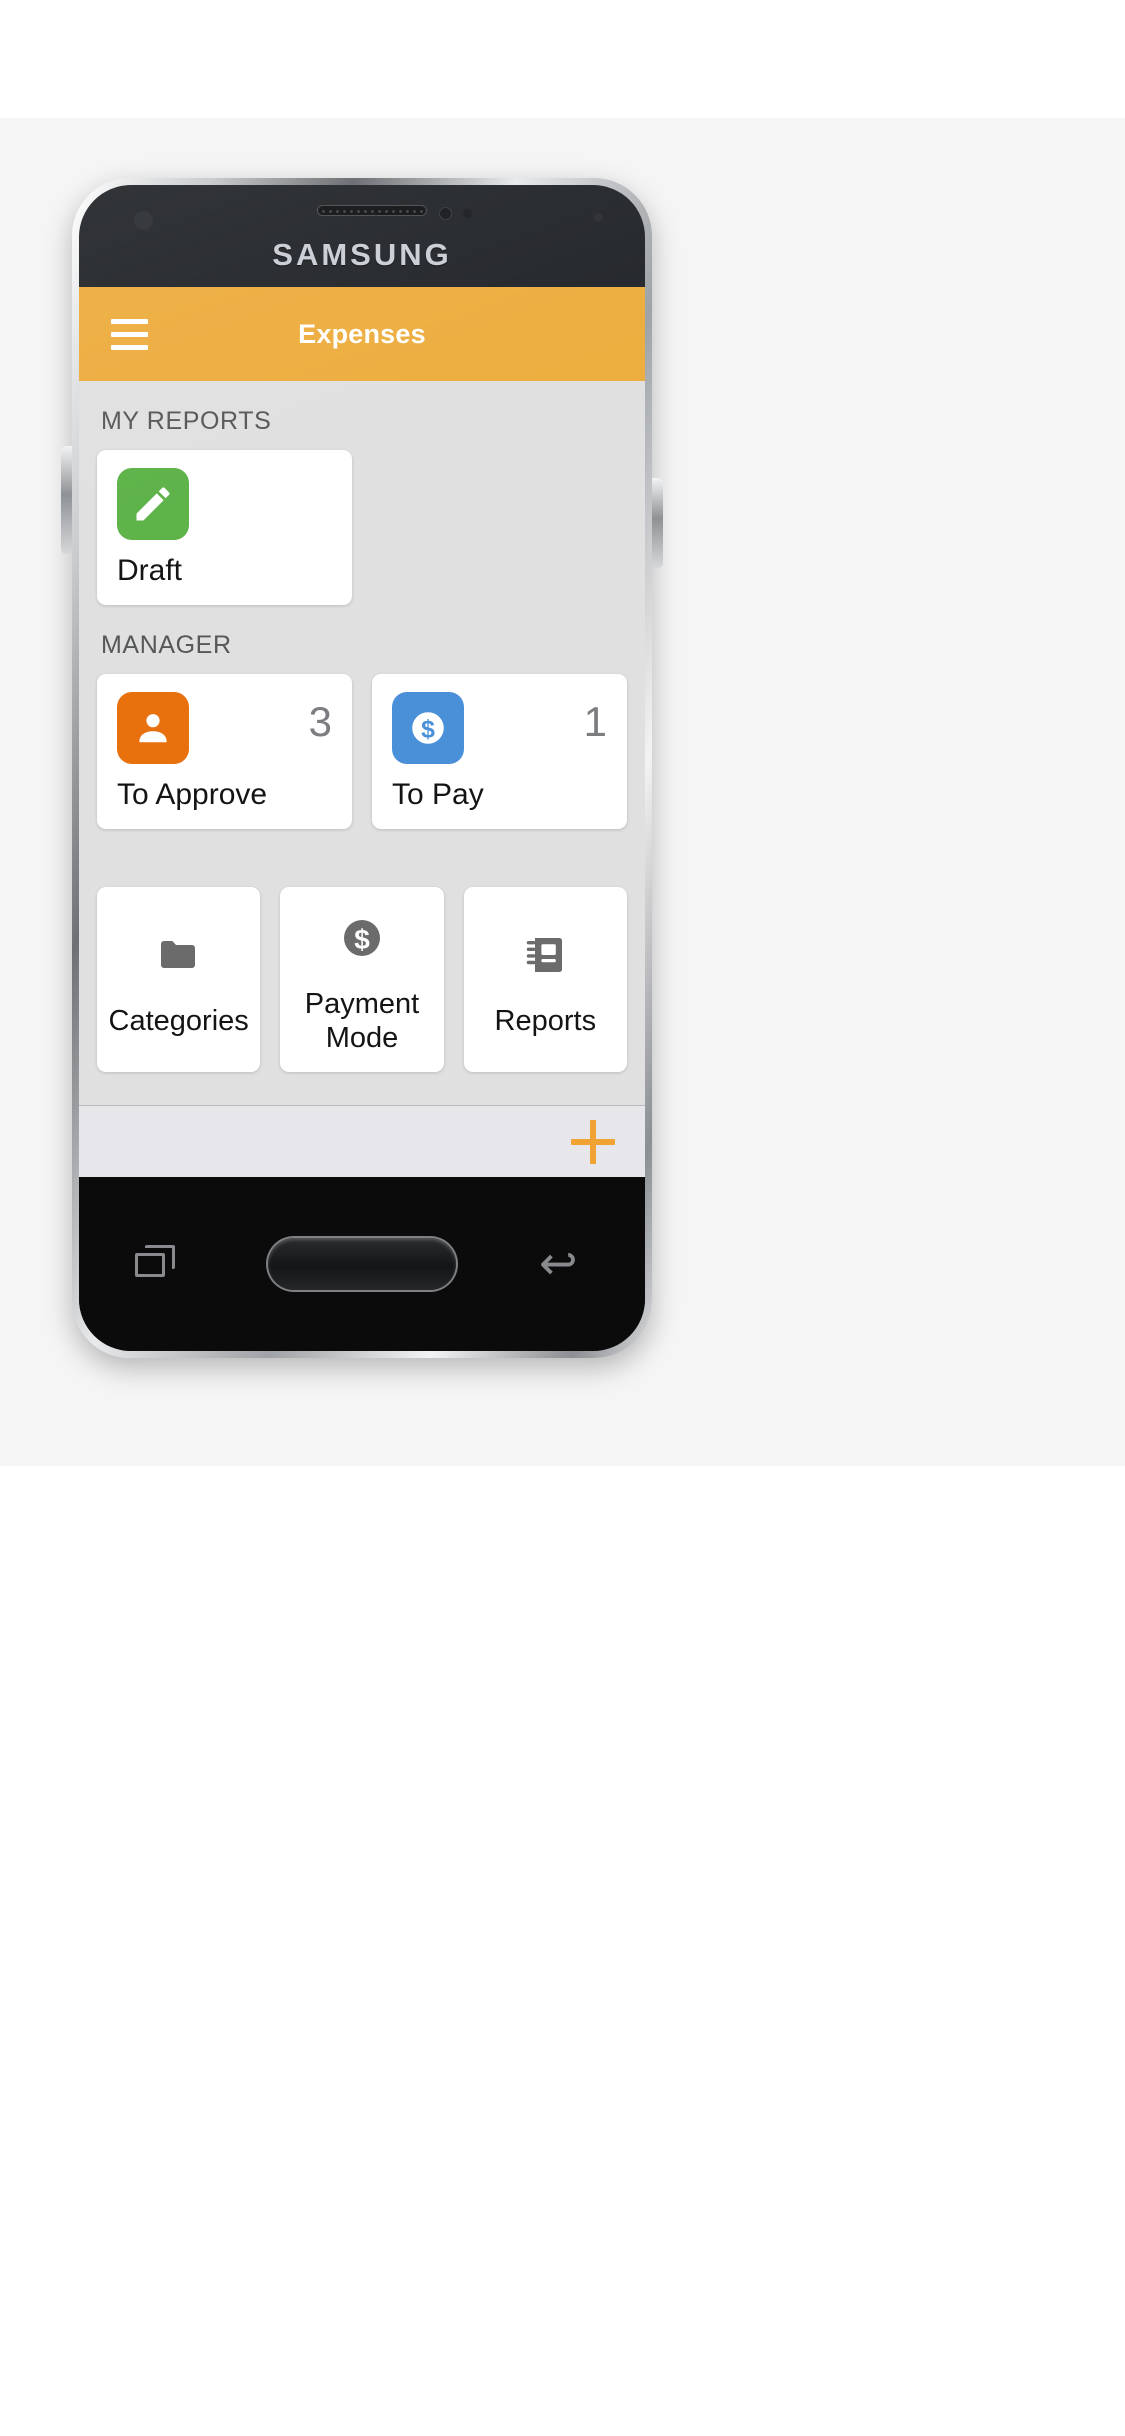  Describe the element at coordinates (362, 527) in the screenshot. I see `my-reports-row: Draft` at that location.